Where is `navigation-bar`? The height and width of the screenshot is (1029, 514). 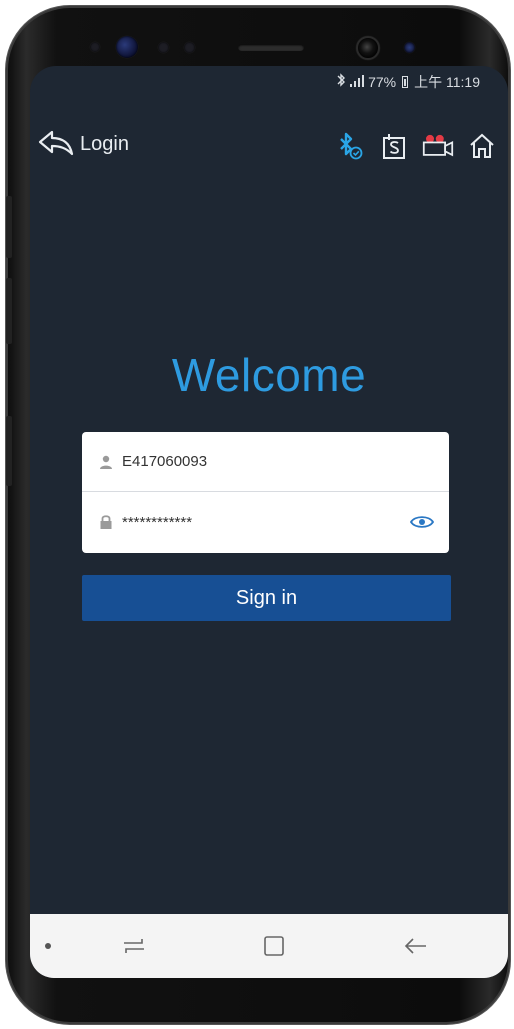
navigation-bar is located at coordinates (269, 946).